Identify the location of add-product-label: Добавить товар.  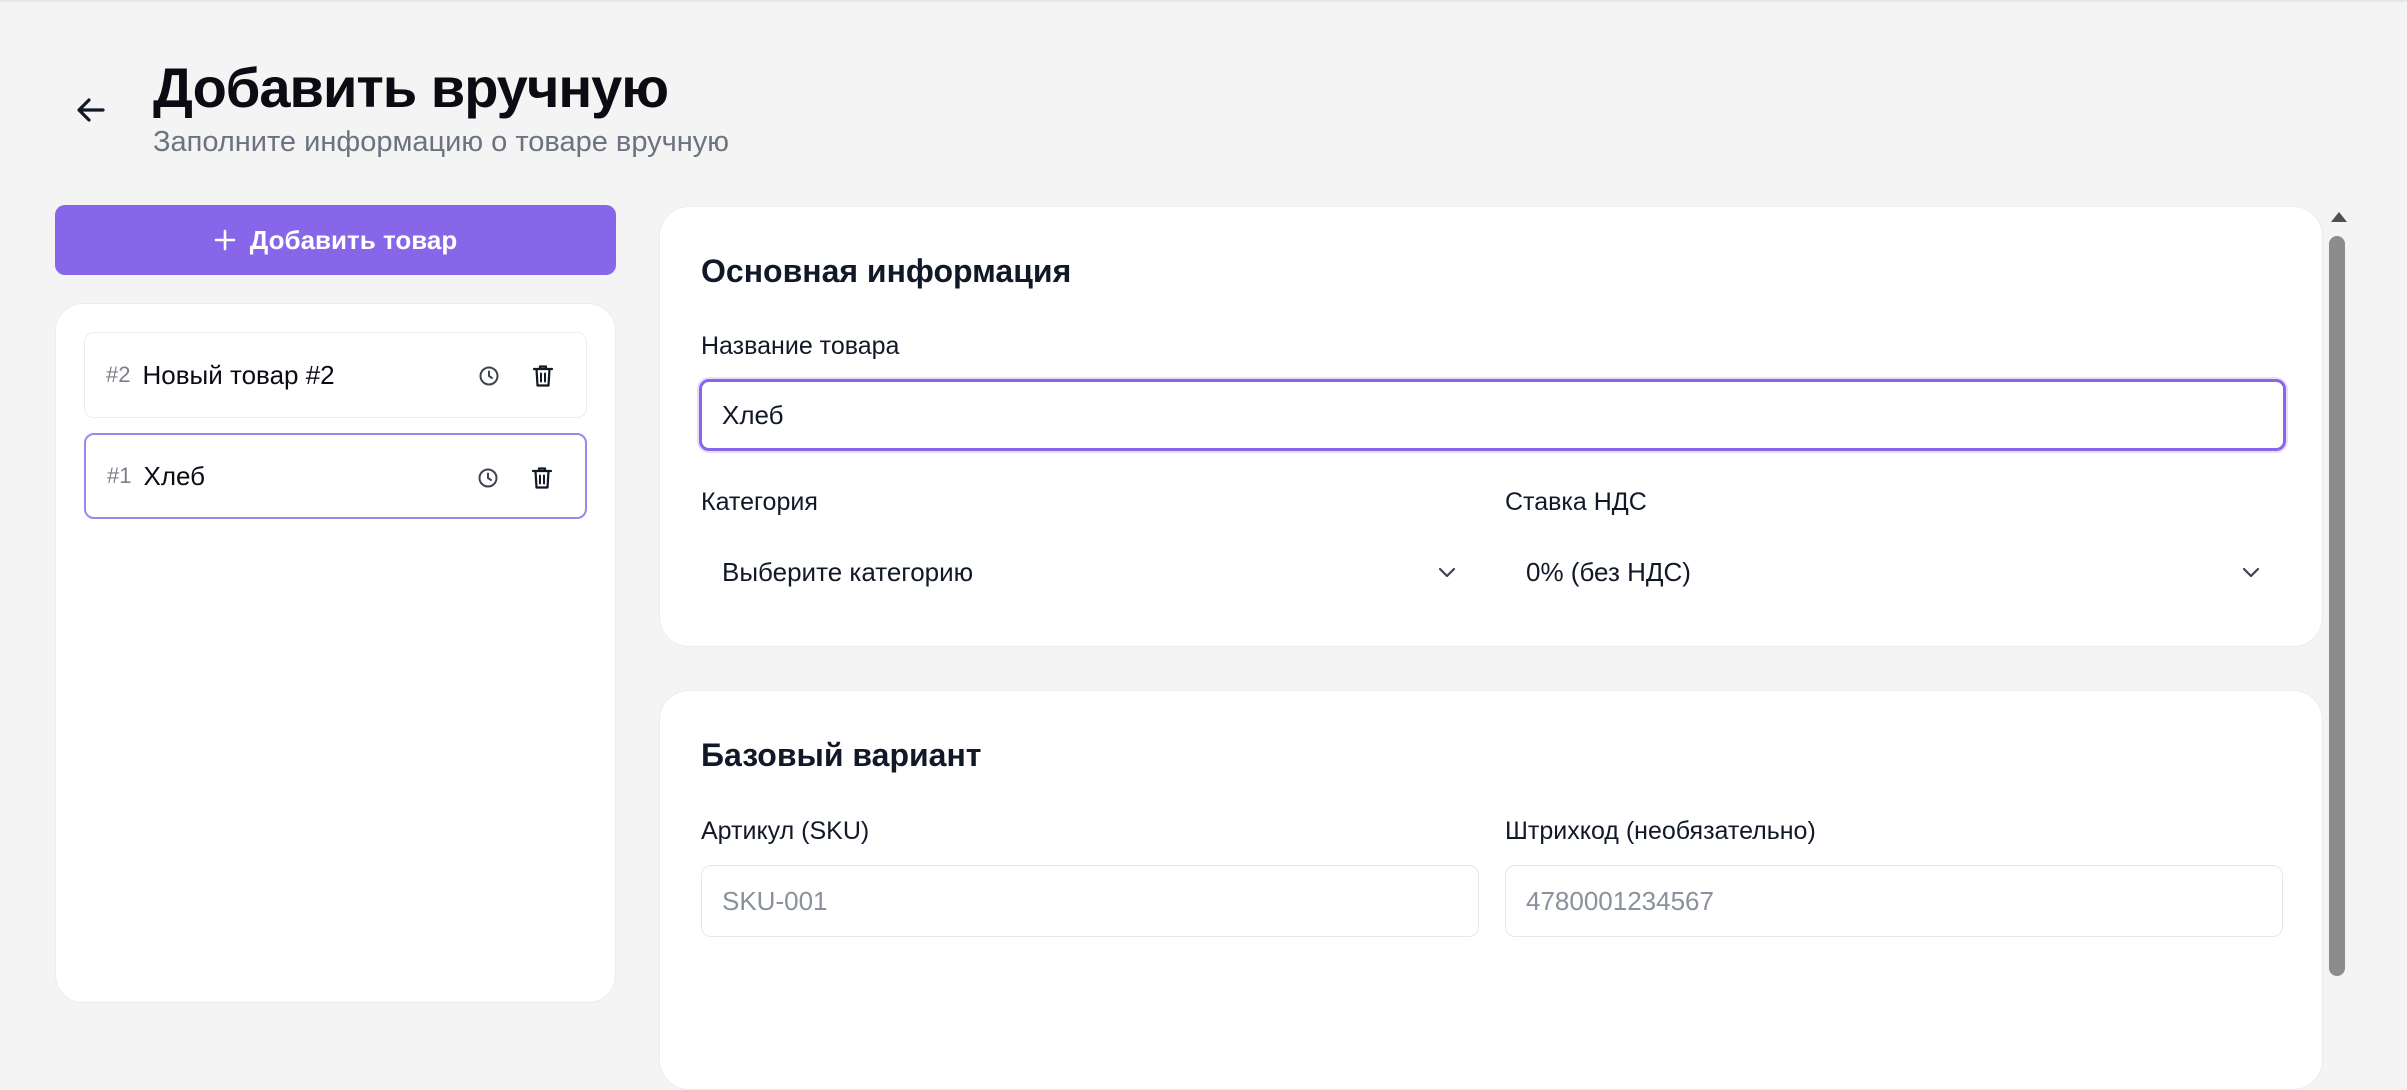
(353, 239).